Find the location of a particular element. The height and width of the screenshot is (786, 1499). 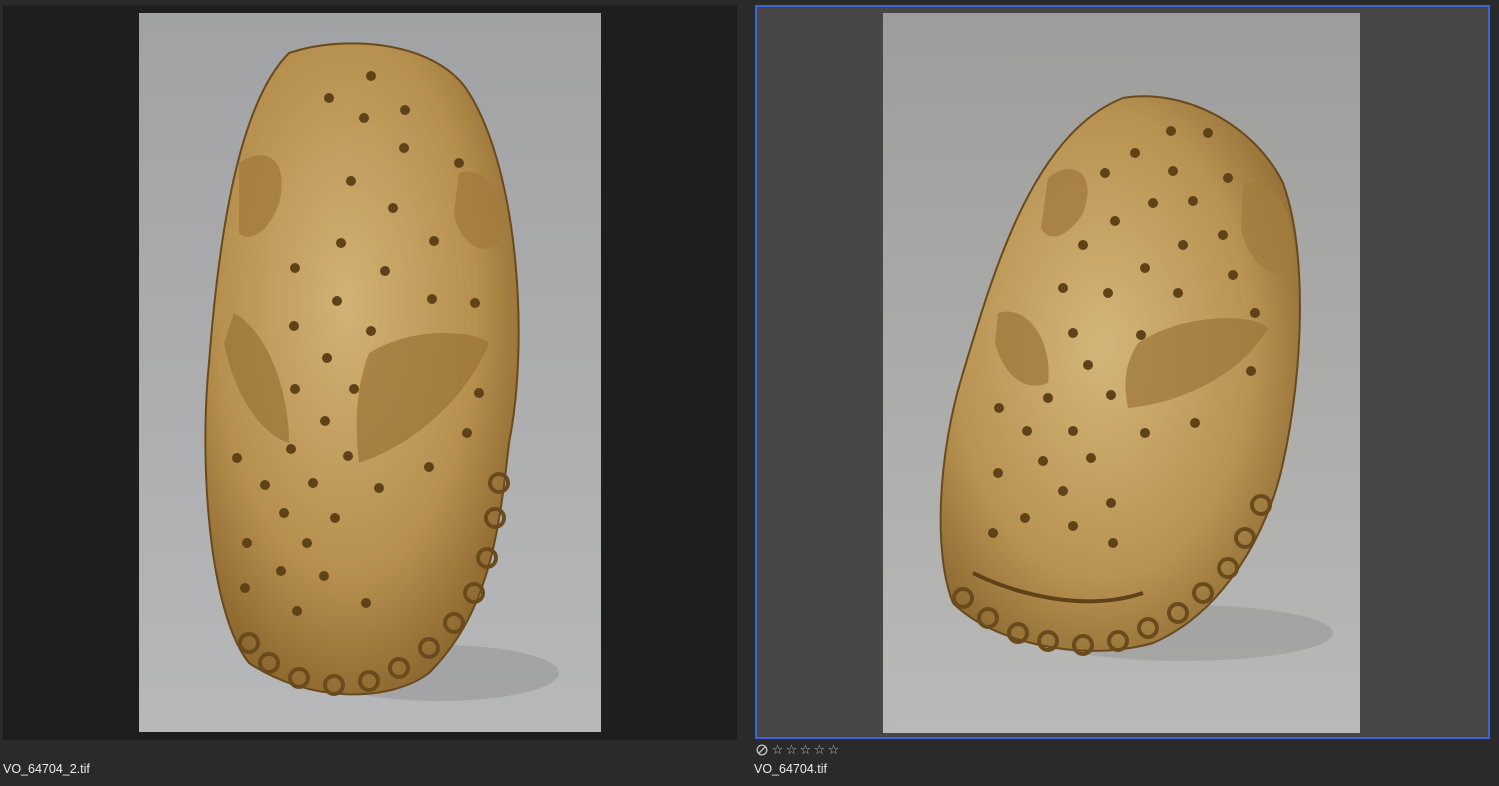

star-icon-2: ☆ is located at coordinates (791, 750).